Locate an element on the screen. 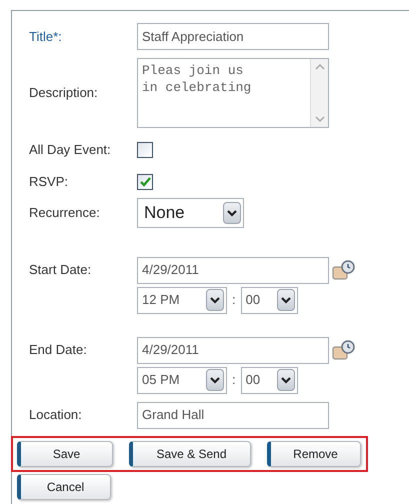  recurrence-select: None is located at coordinates (190, 213).